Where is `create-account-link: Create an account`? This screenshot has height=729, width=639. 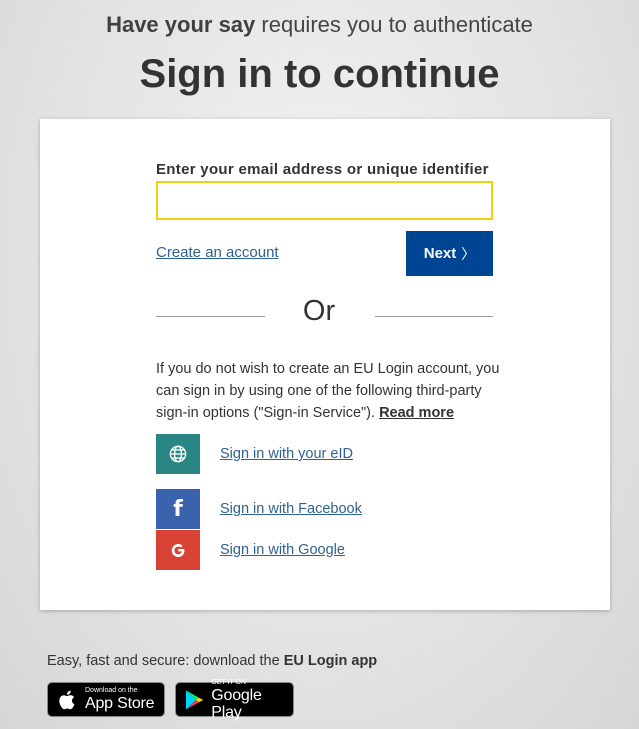
create-account-link: Create an account is located at coordinates (217, 252).